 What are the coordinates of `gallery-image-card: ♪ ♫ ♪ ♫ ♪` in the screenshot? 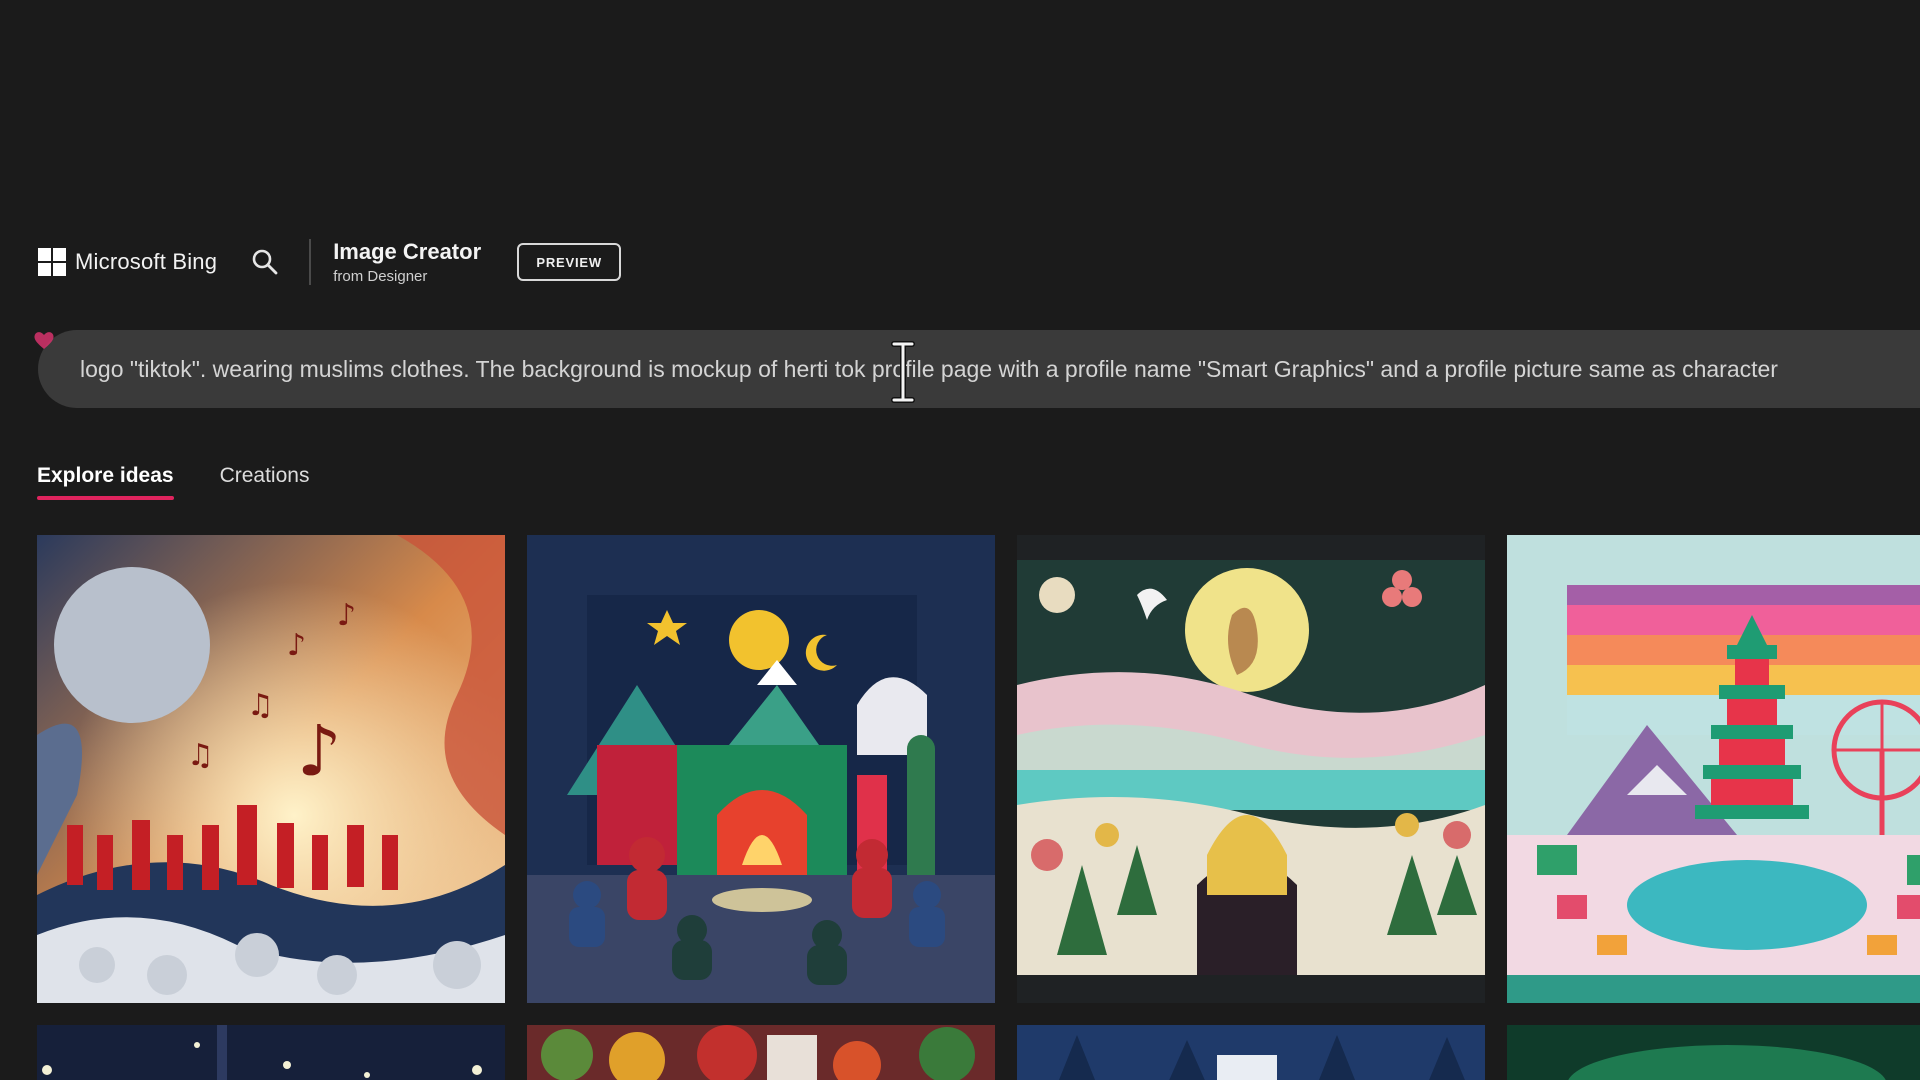 It's located at (271, 769).